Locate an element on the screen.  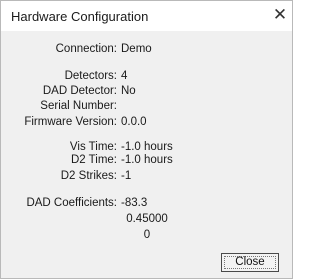
vis-time-value: -1.0 hours is located at coordinates (147, 147).